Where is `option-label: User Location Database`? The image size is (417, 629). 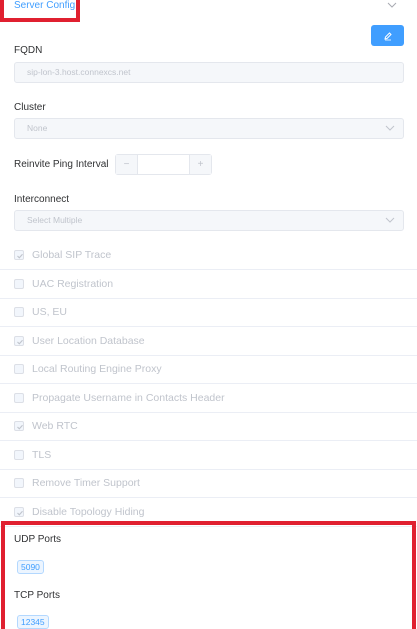 option-label: User Location Database is located at coordinates (88, 340).